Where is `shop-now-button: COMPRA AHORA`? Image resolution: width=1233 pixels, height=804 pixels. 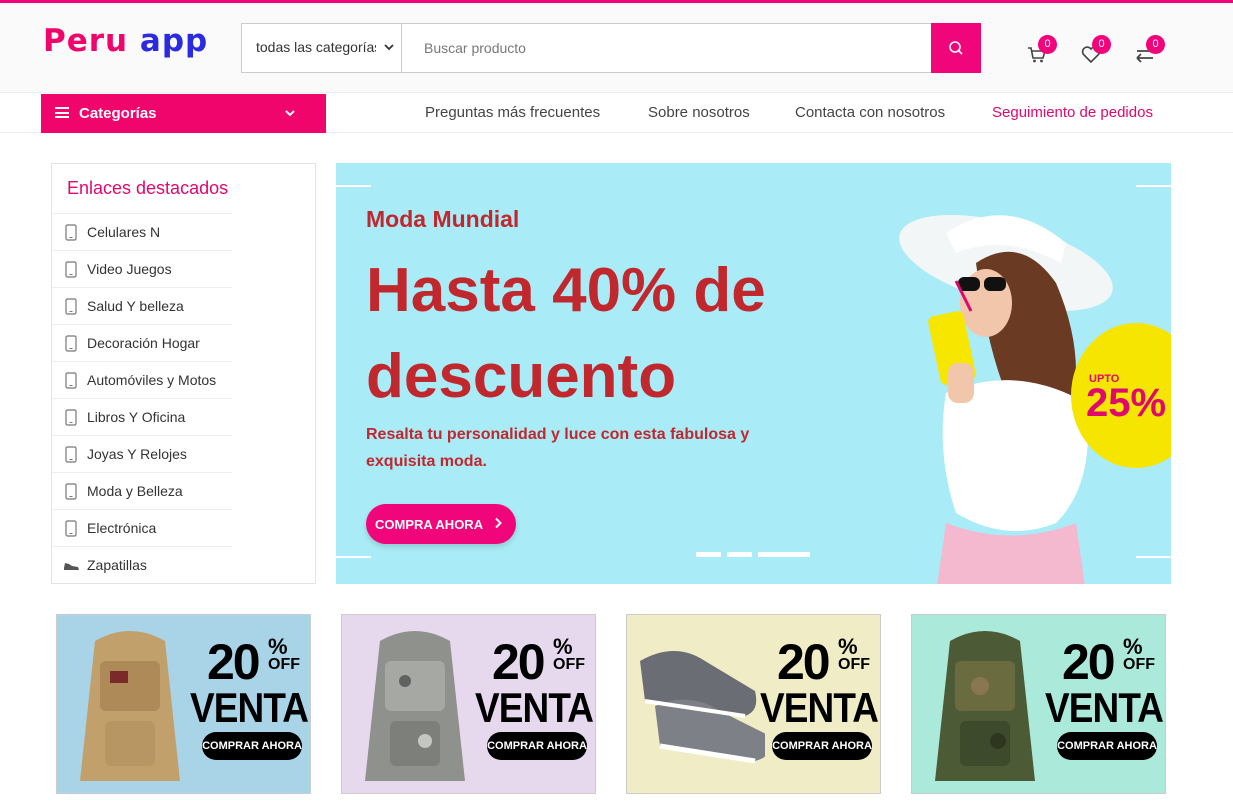
shop-now-button: COMPRA AHORA is located at coordinates (441, 524).